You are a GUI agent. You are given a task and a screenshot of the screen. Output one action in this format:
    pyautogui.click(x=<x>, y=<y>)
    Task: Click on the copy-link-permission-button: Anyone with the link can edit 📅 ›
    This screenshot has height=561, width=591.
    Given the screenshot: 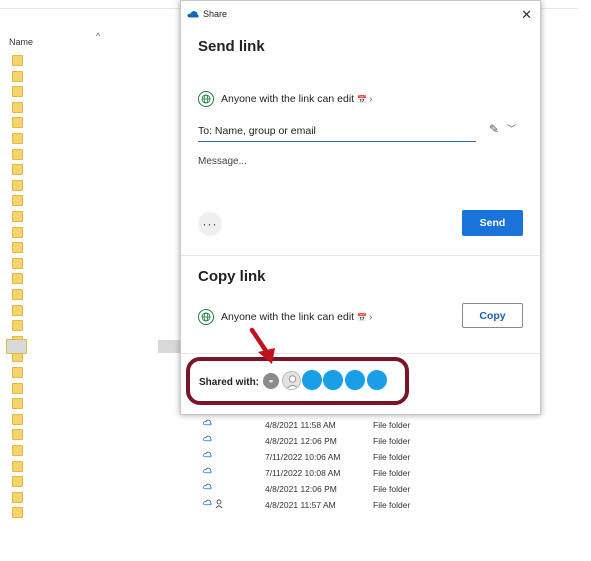 What is the action you would take?
    pyautogui.click(x=285, y=317)
    